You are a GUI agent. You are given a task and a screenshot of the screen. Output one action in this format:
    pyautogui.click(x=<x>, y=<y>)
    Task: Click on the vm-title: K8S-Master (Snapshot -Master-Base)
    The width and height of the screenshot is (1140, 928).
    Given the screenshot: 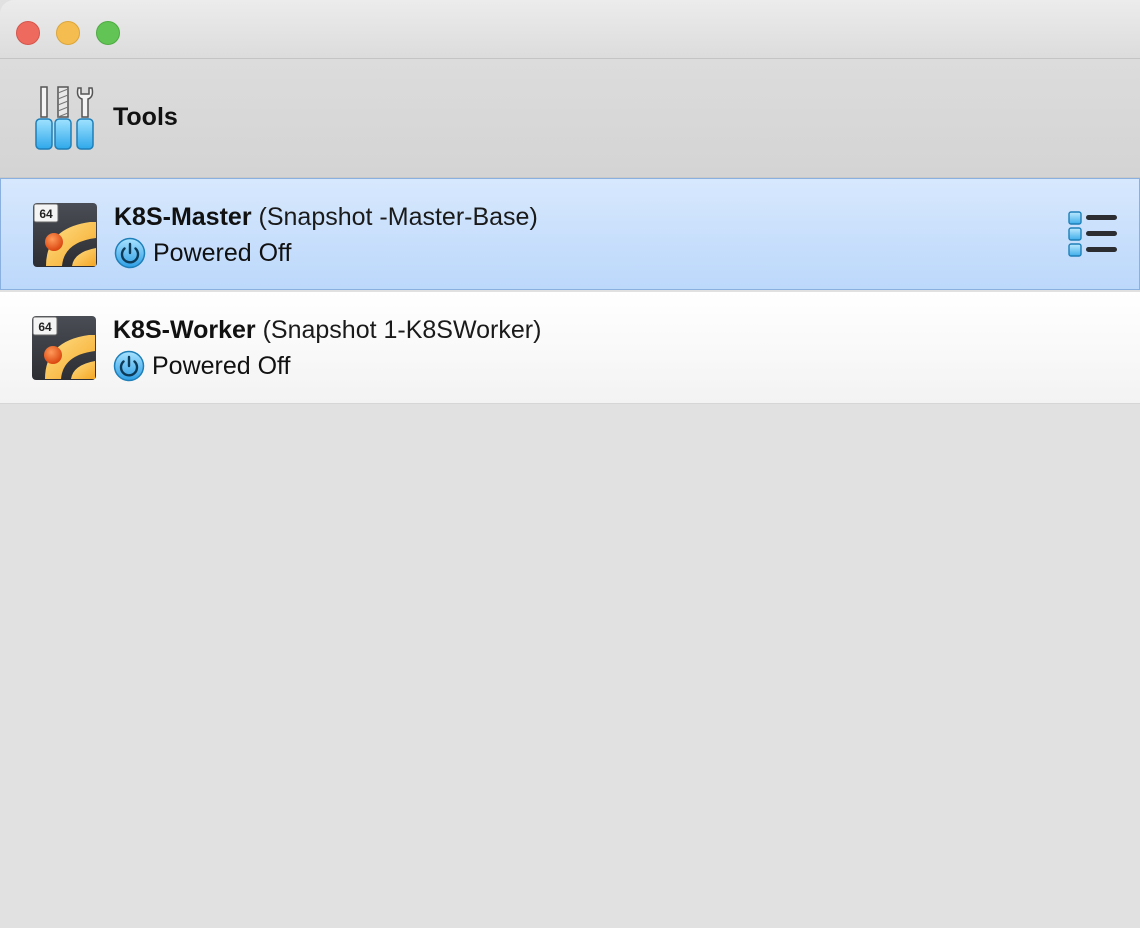 What is the action you would take?
    pyautogui.click(x=326, y=217)
    